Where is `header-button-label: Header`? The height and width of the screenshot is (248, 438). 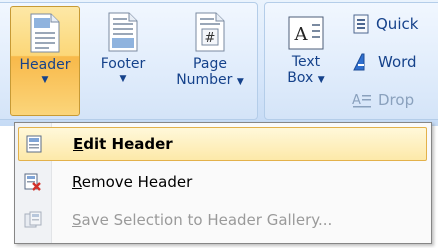 header-button-label: Header is located at coordinates (45, 65).